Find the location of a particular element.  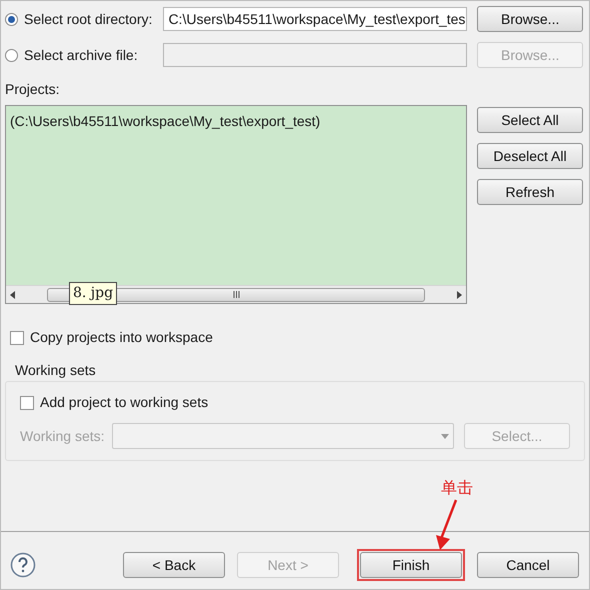

dialog-button: < Back is located at coordinates (174, 565).